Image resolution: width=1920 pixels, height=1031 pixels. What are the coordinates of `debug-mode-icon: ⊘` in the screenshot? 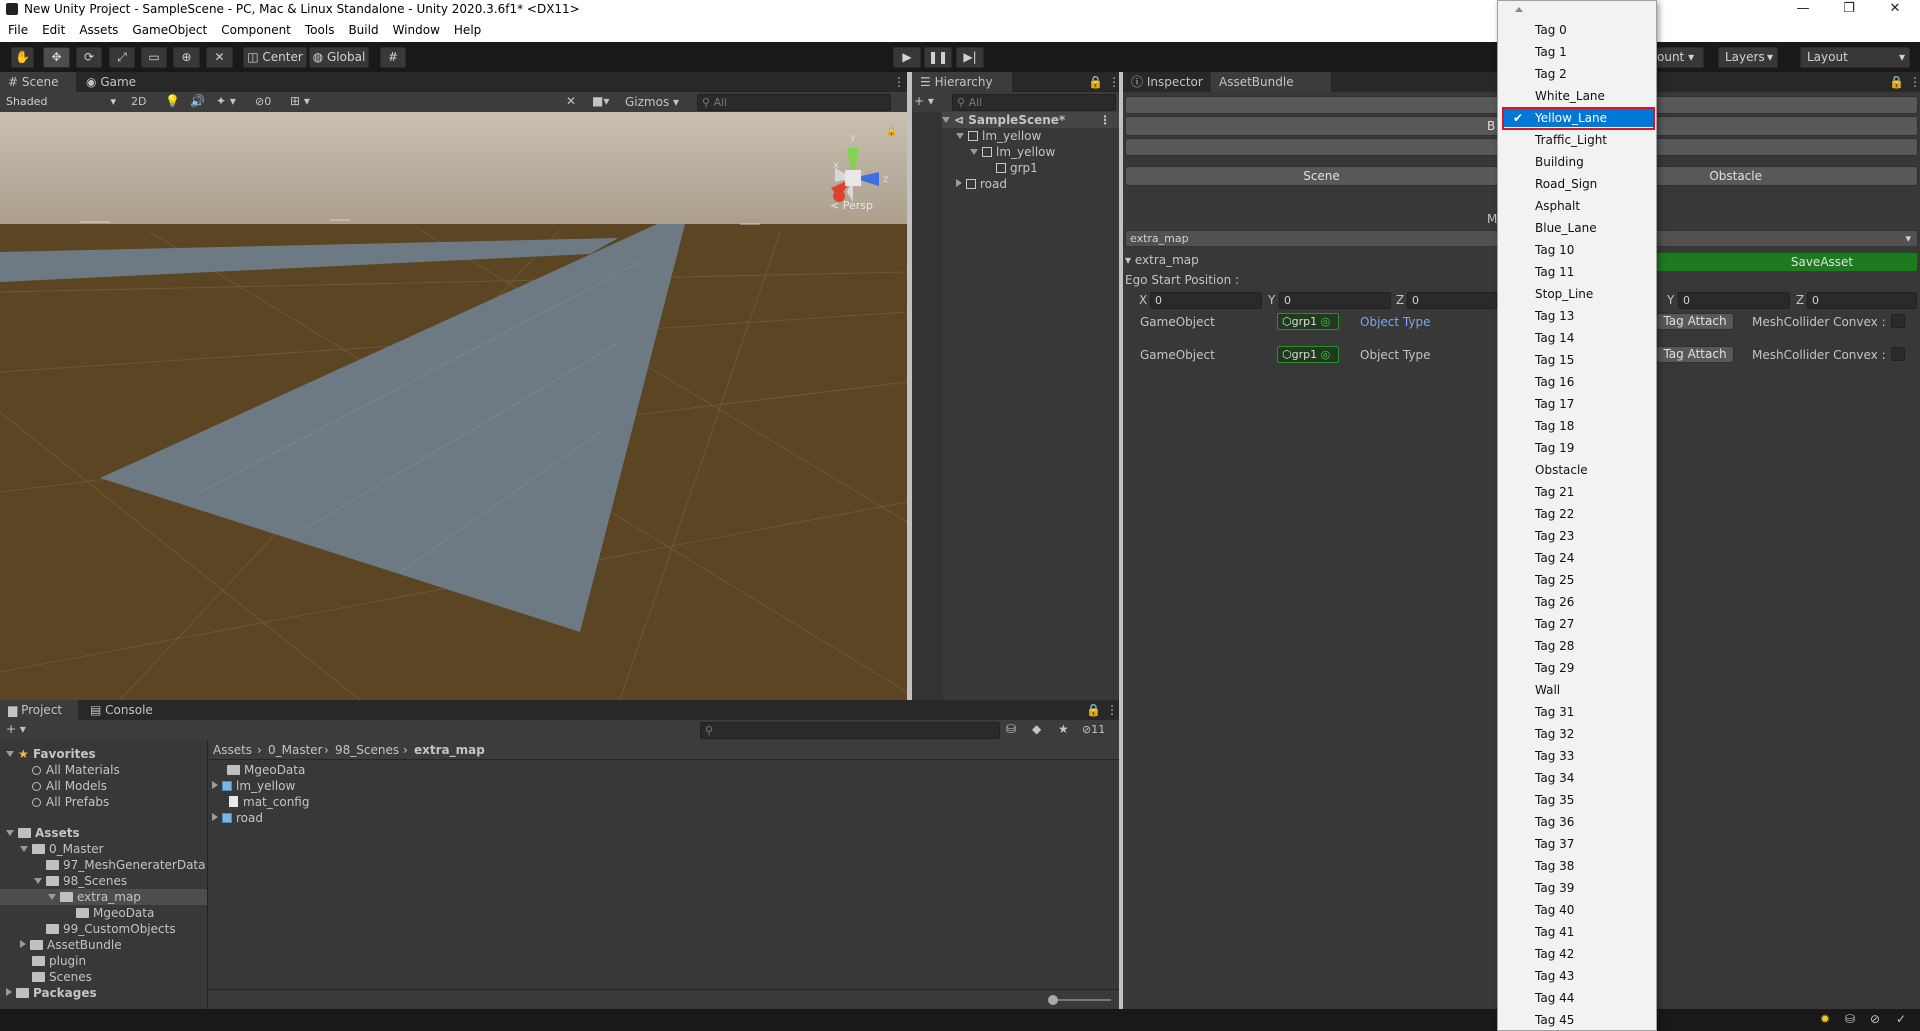 It's located at (1875, 1019).